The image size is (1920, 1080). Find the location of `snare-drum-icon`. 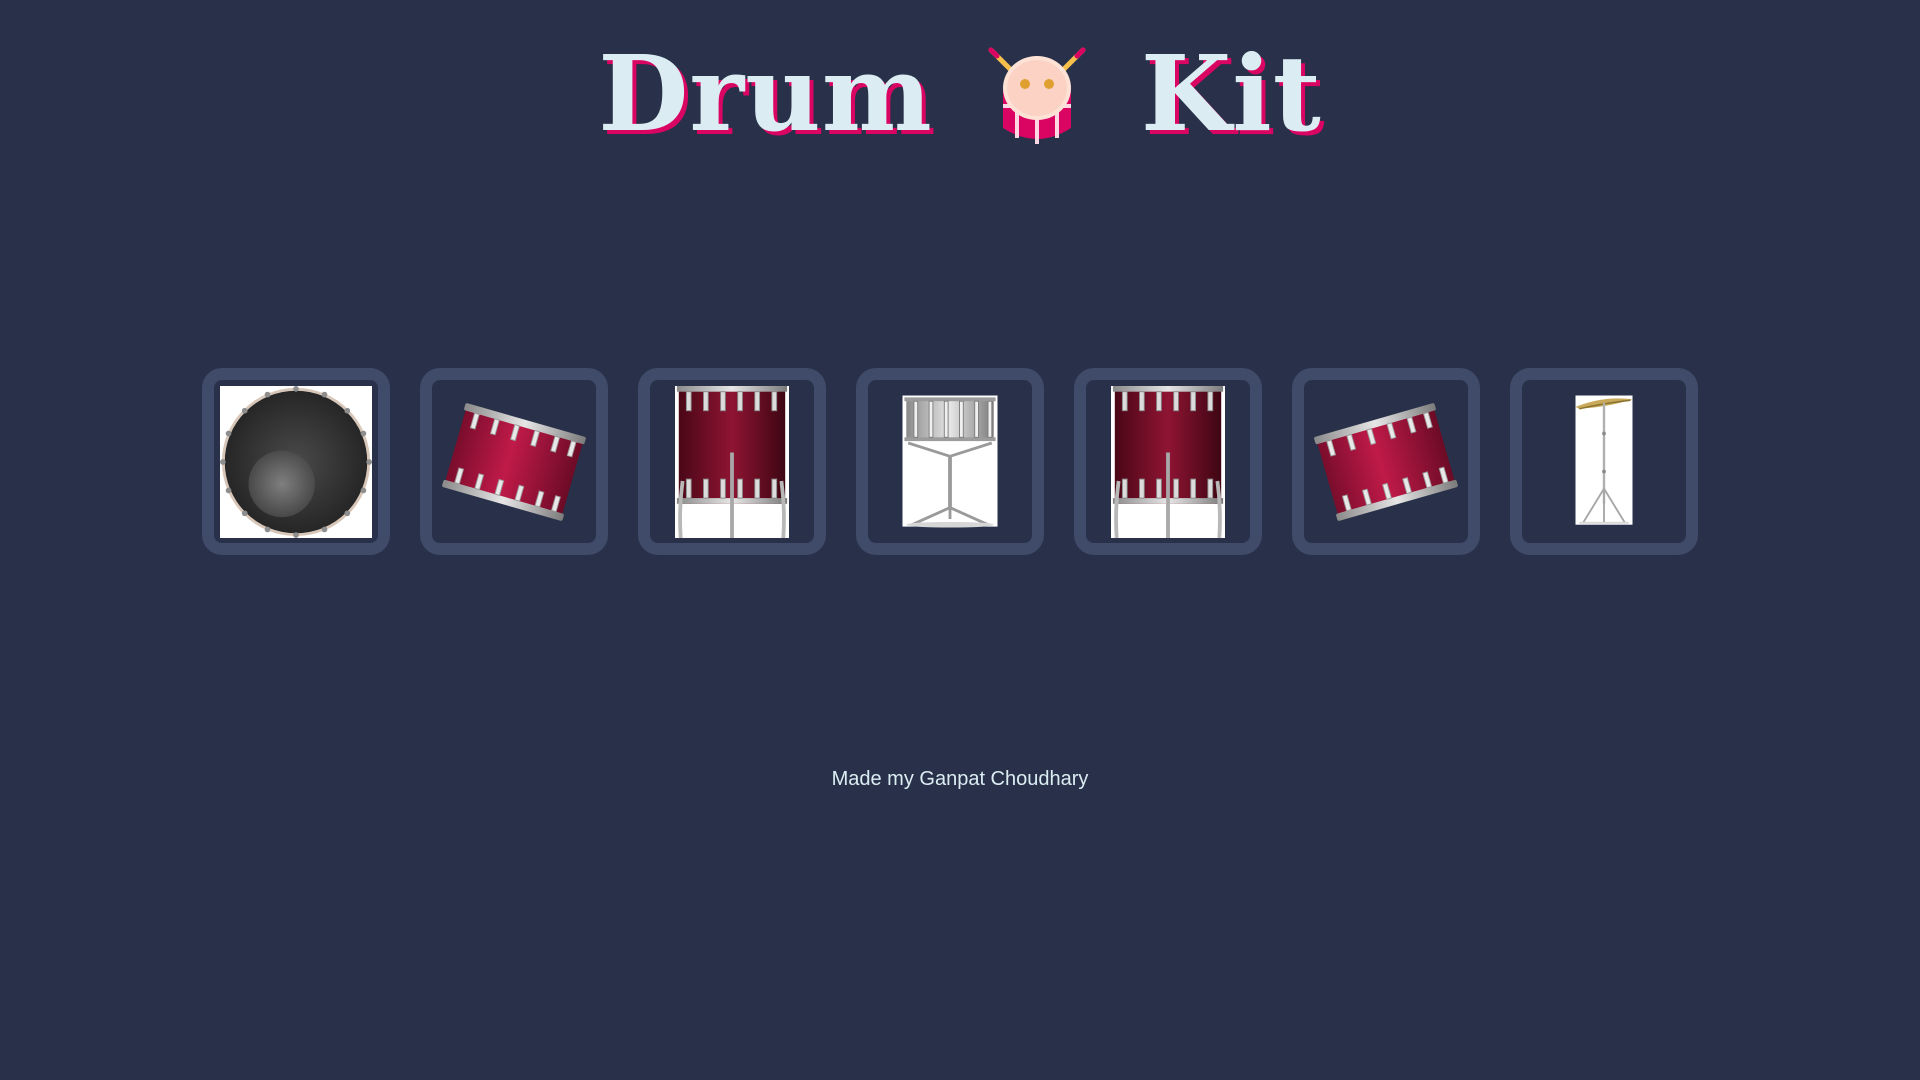

snare-drum-icon is located at coordinates (950, 461).